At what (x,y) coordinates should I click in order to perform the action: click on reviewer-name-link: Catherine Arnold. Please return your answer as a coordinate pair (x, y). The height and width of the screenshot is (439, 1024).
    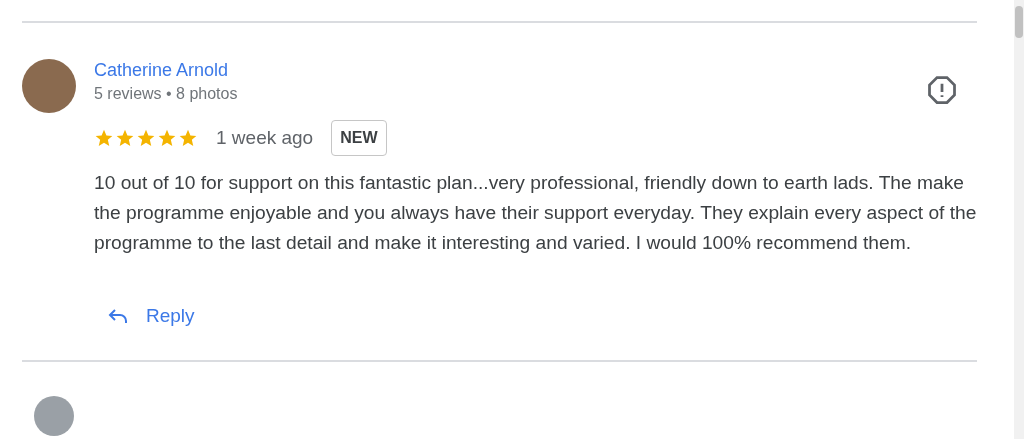
    Looking at the image, I should click on (161, 70).